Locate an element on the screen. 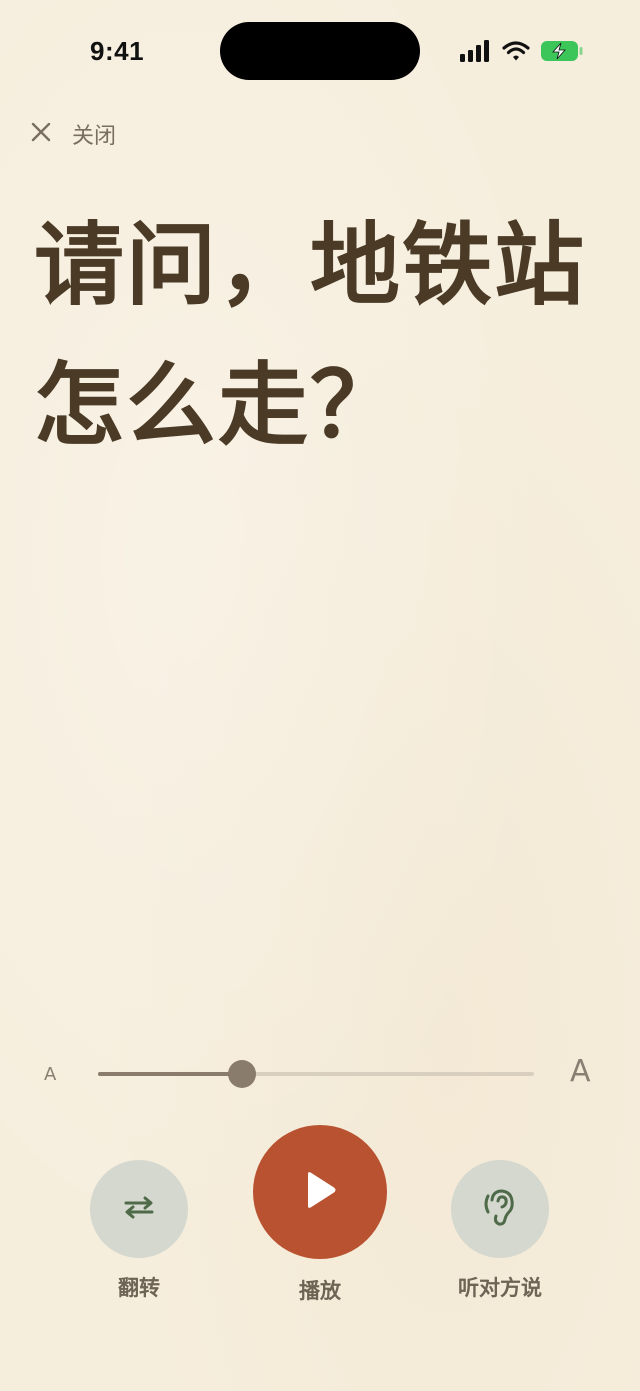 The width and height of the screenshot is (640, 1391). font-size-small-label: A is located at coordinates (50, 1074).